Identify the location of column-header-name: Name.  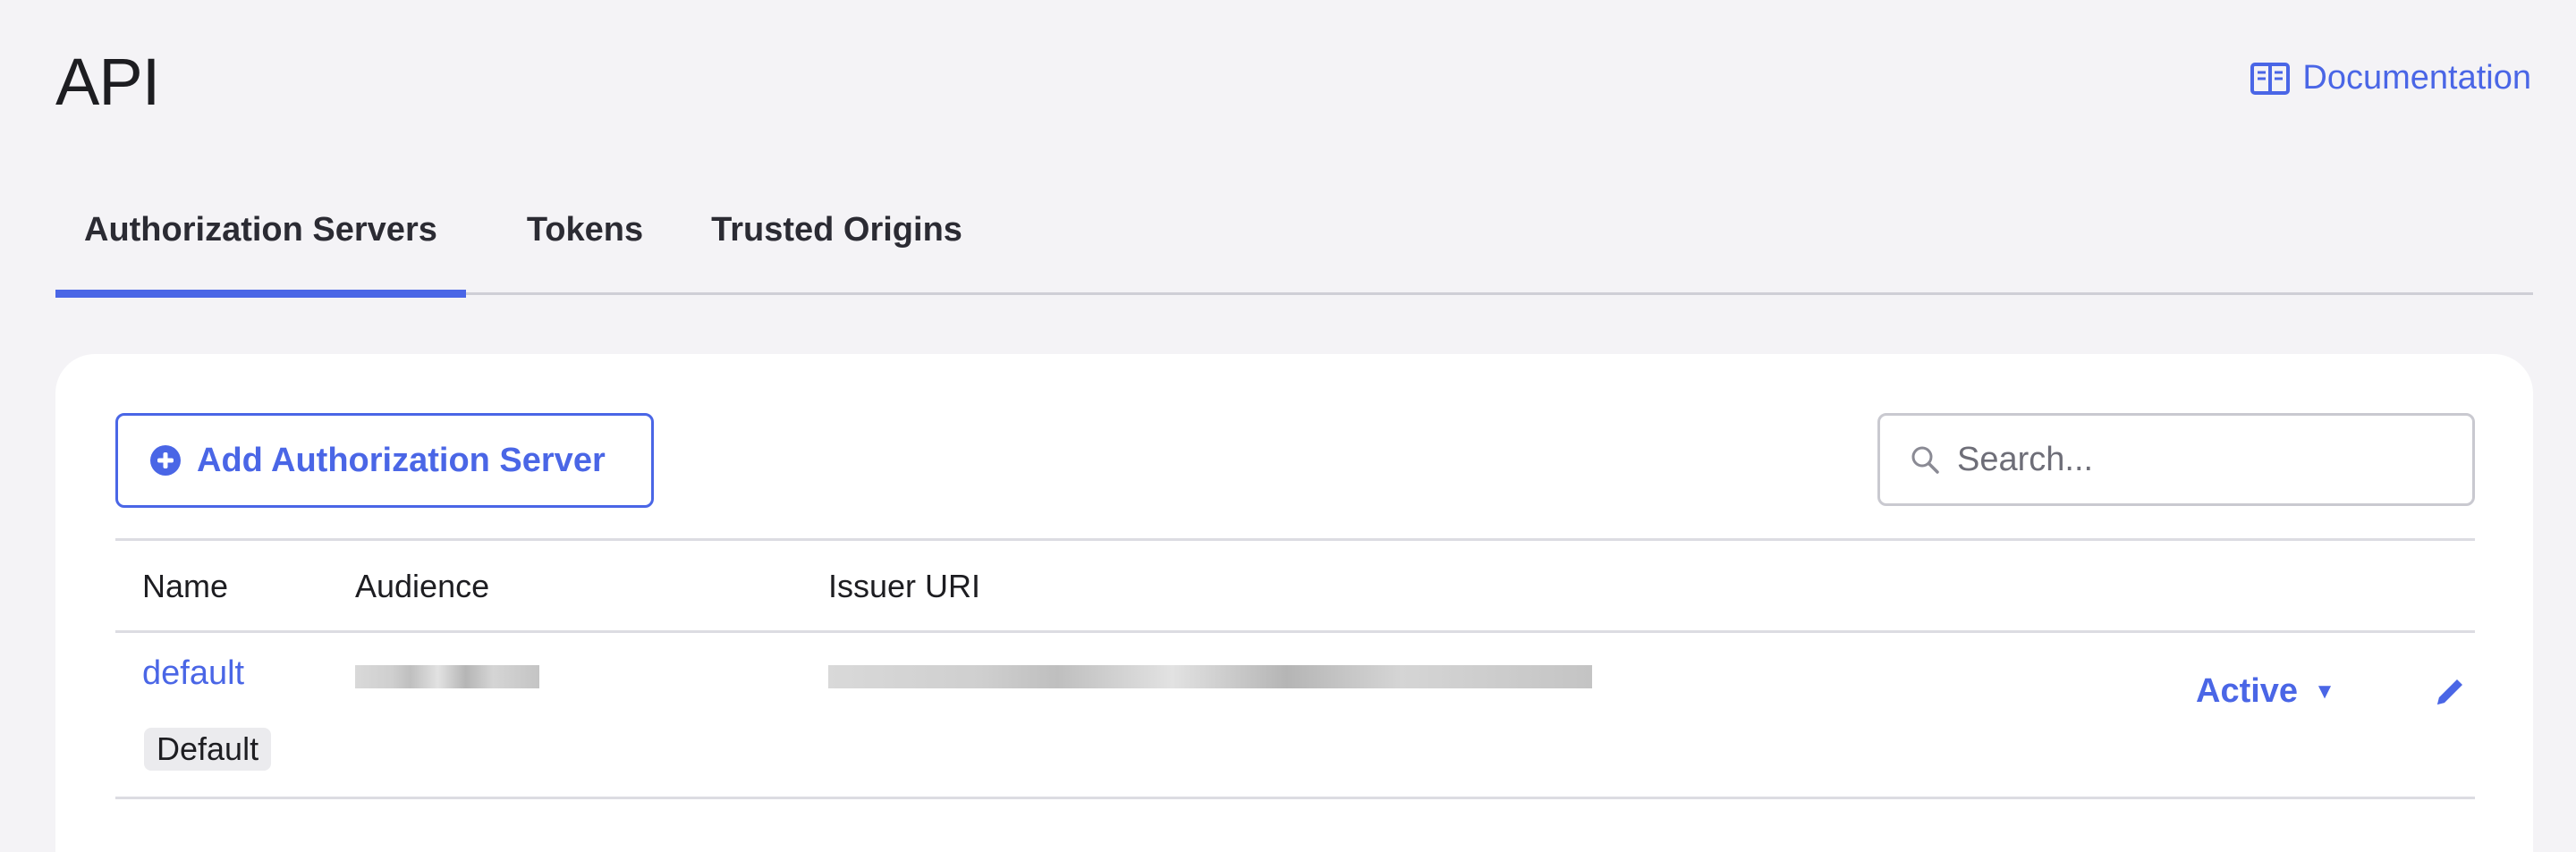
(185, 586).